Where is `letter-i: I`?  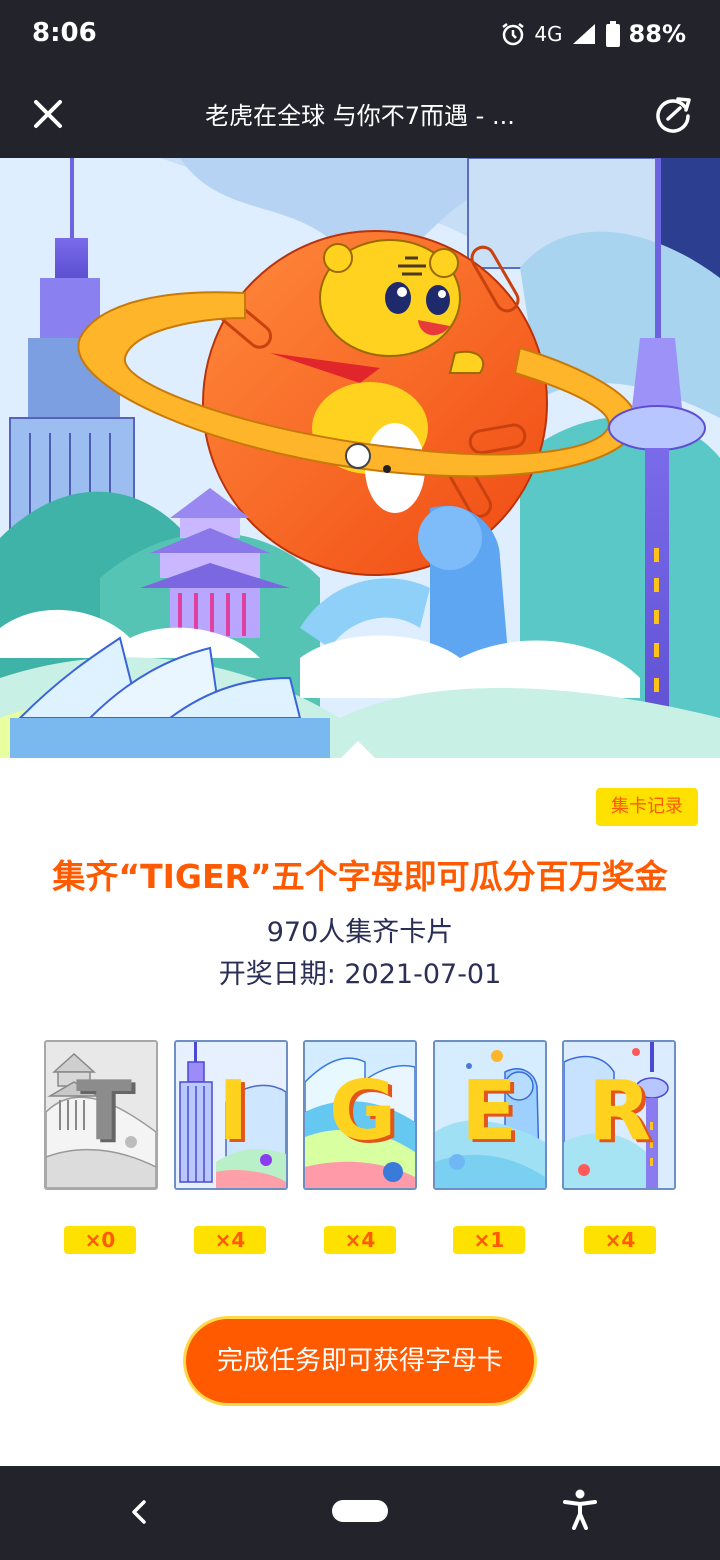
letter-i: I is located at coordinates (233, 1111).